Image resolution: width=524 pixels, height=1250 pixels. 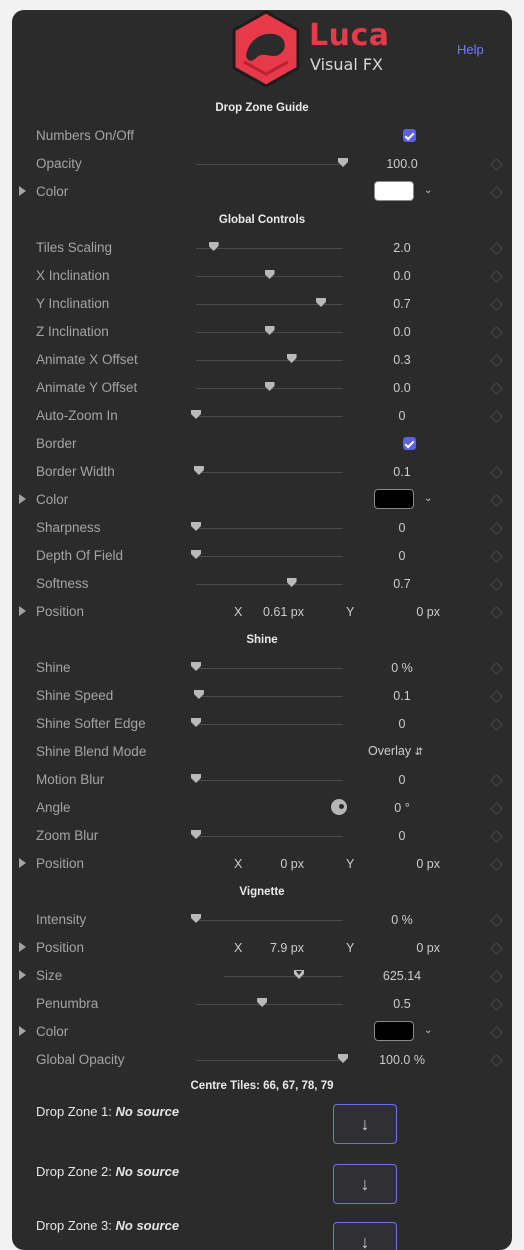 I want to click on animate-x-slider, so click(x=269, y=358).